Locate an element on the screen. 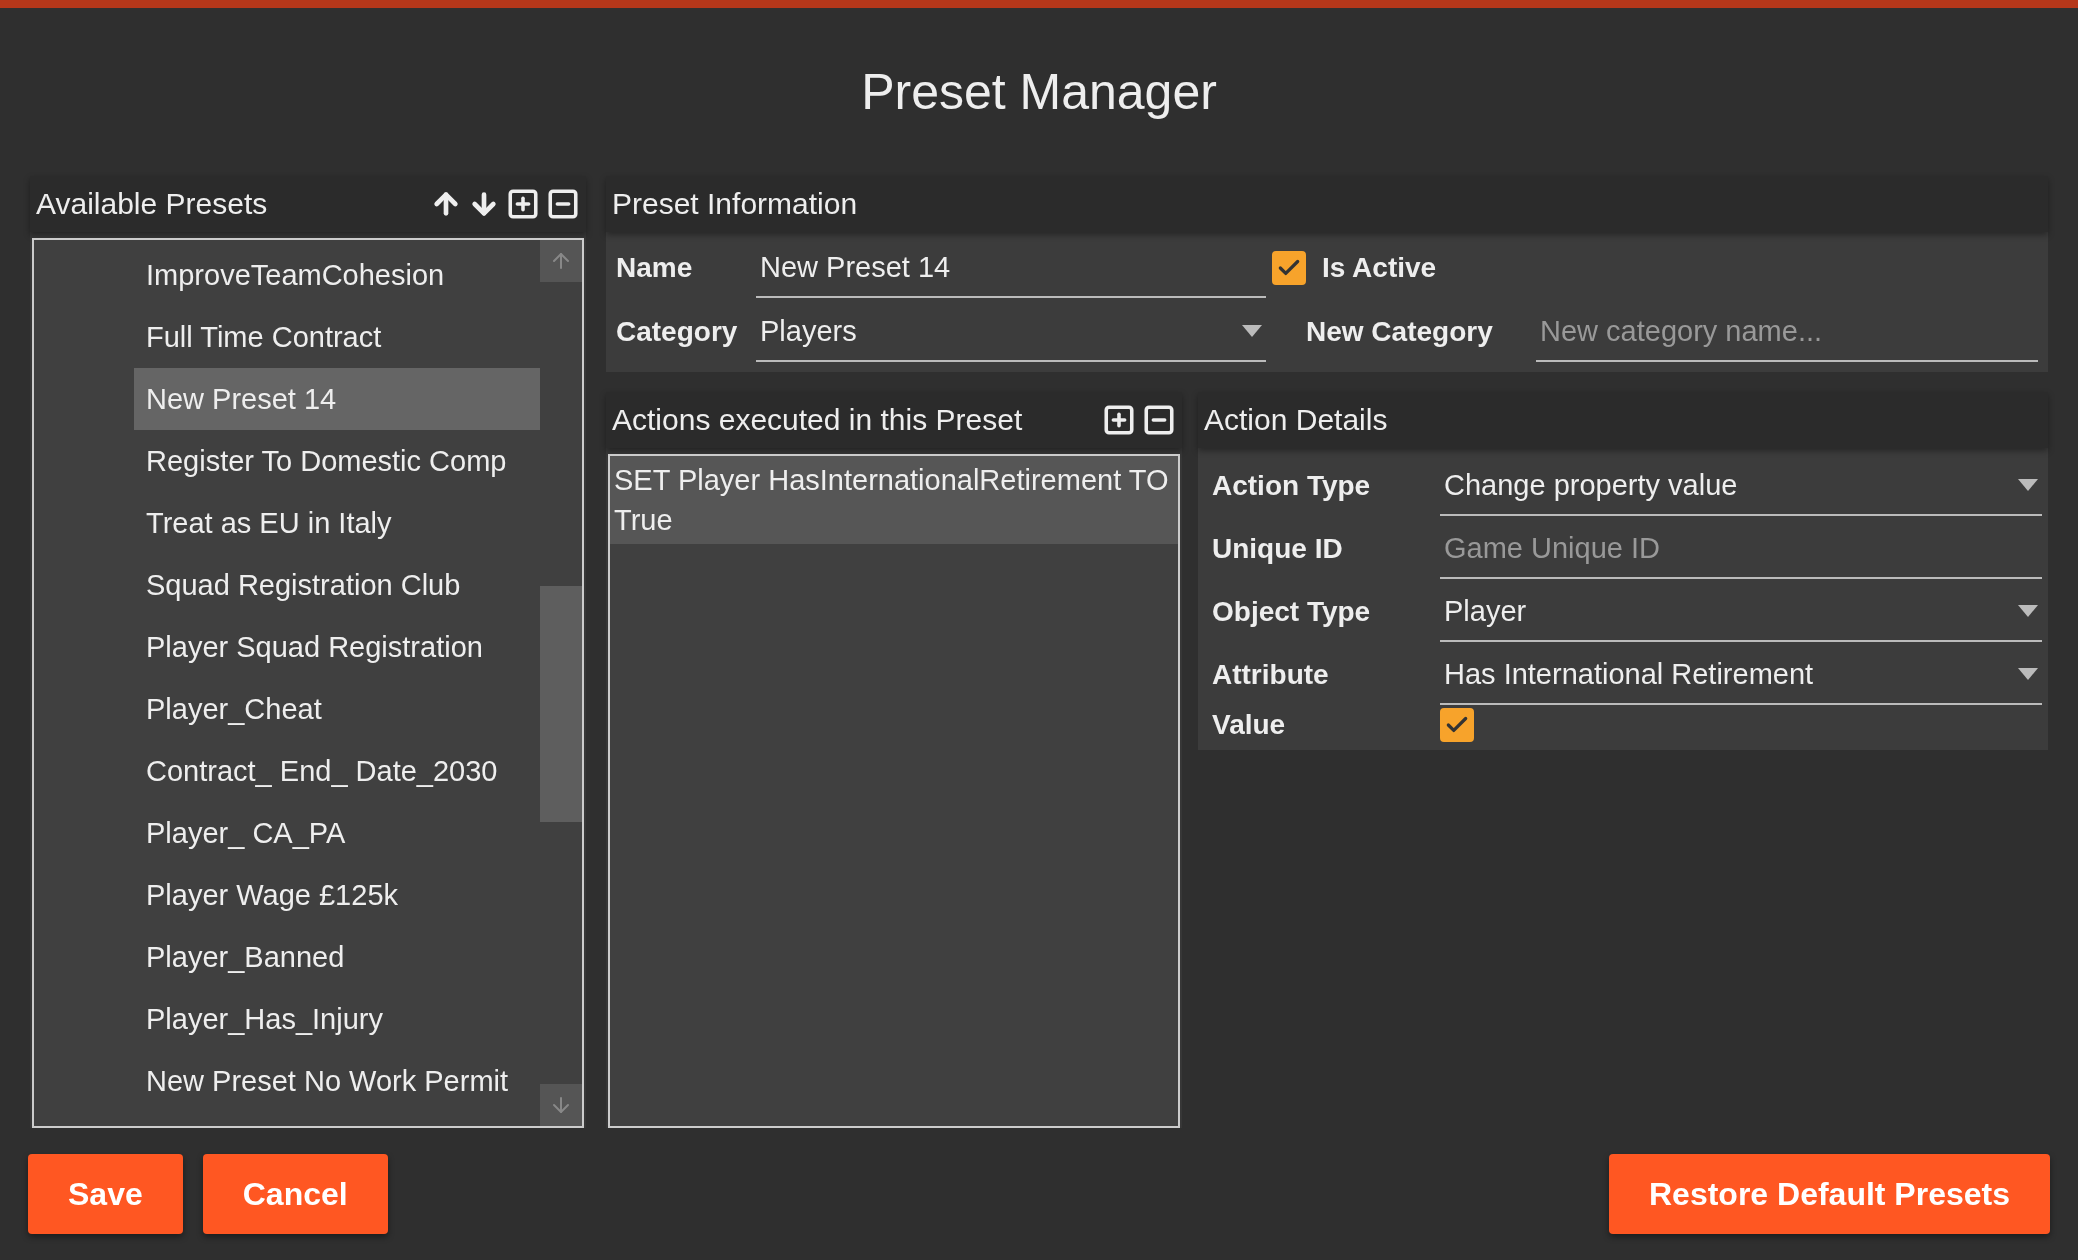 The height and width of the screenshot is (1260, 2078). panel-title: Preset Information is located at coordinates (735, 204).